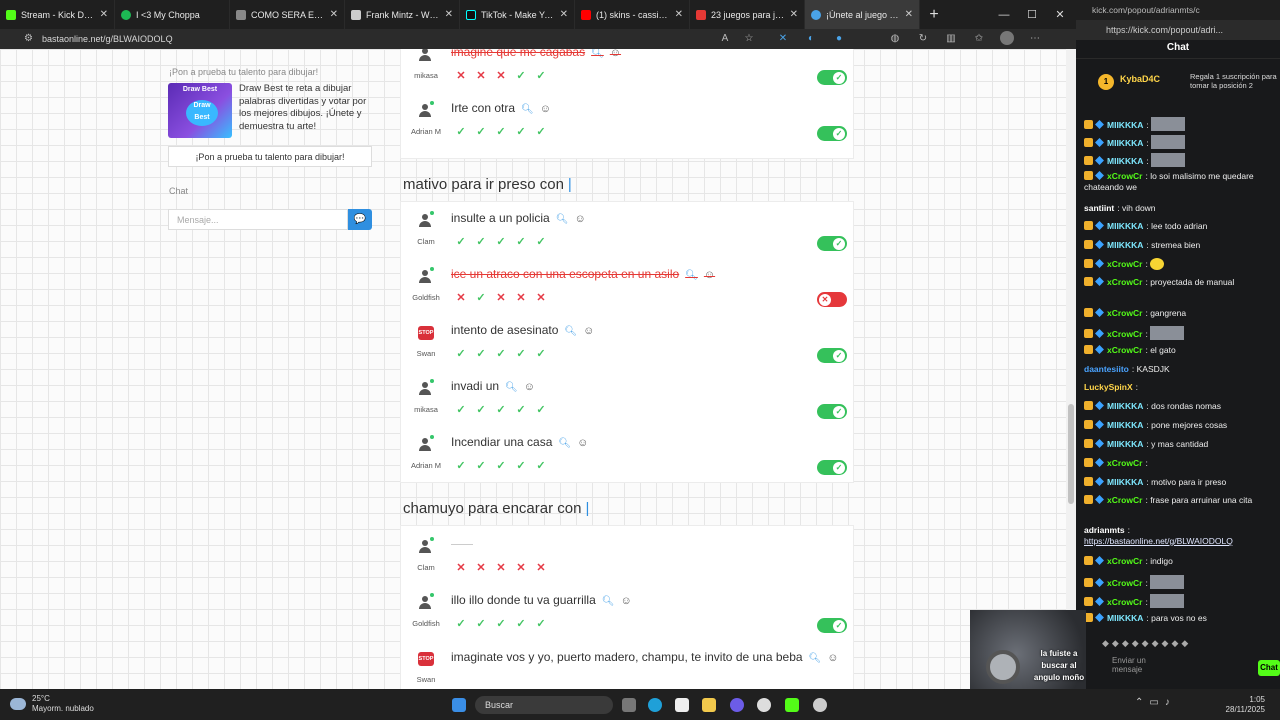 The image size is (1280, 720). I want to click on chat-send-button: Chat, so click(1269, 668).